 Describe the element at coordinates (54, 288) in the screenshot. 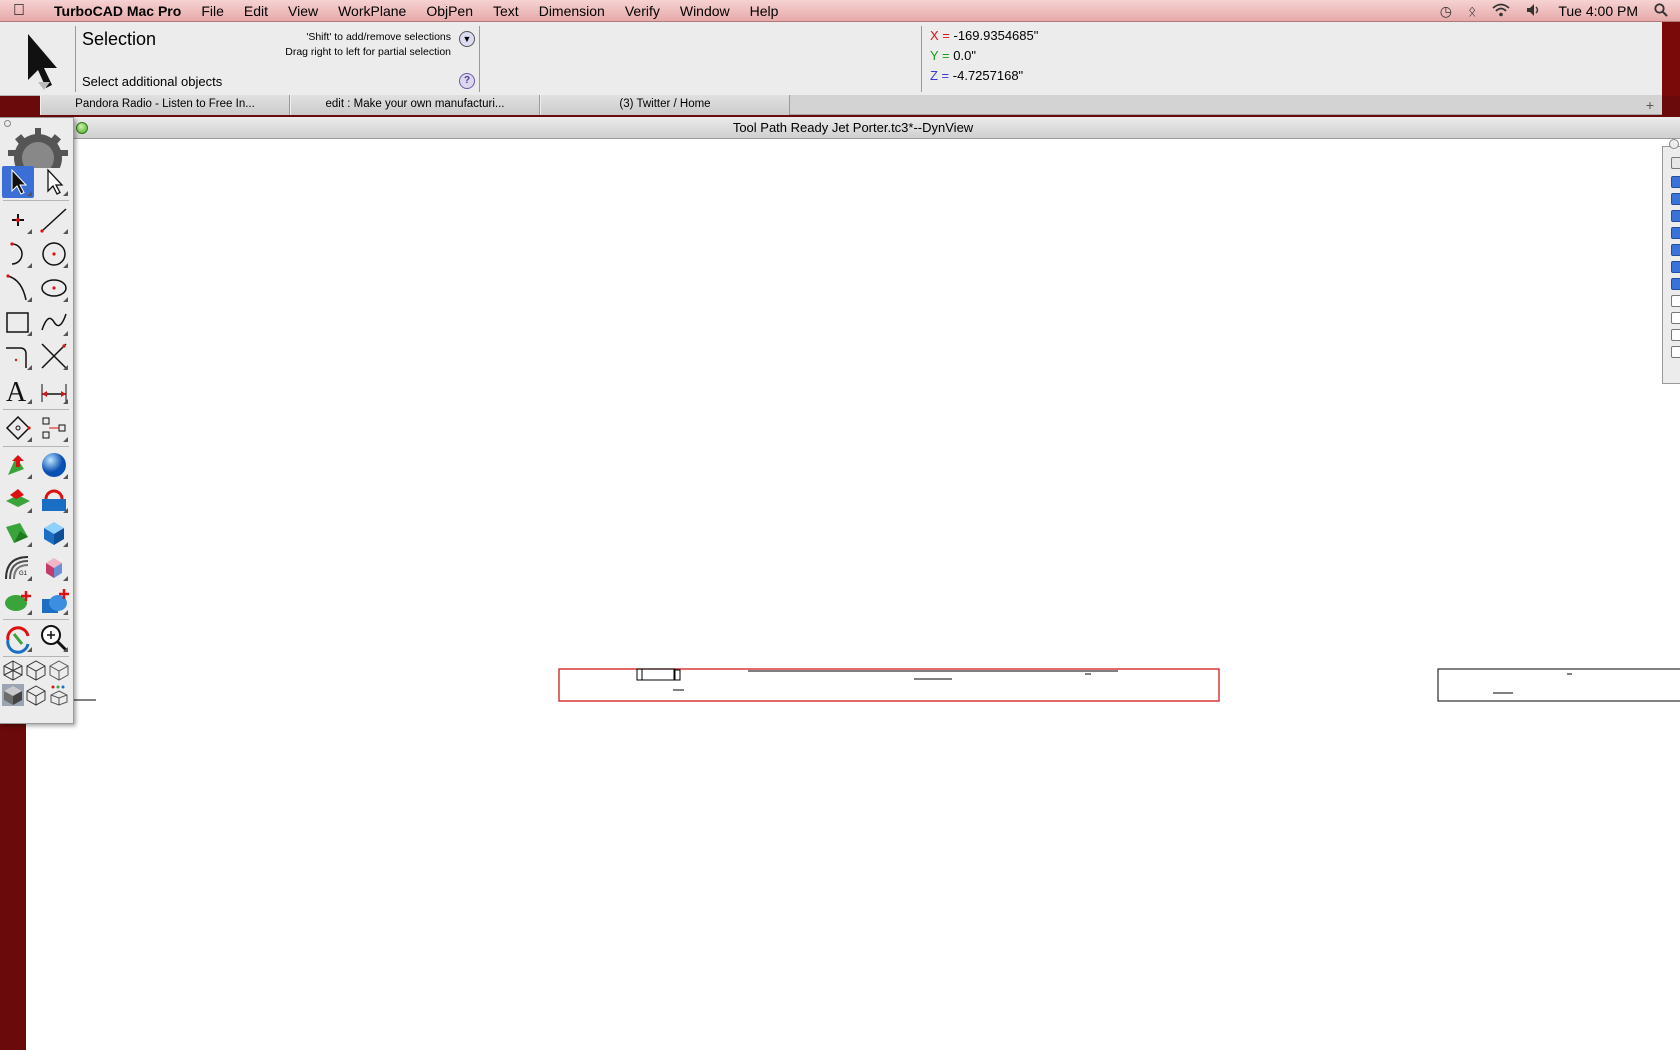

I see `ellipse-tool-button` at that location.